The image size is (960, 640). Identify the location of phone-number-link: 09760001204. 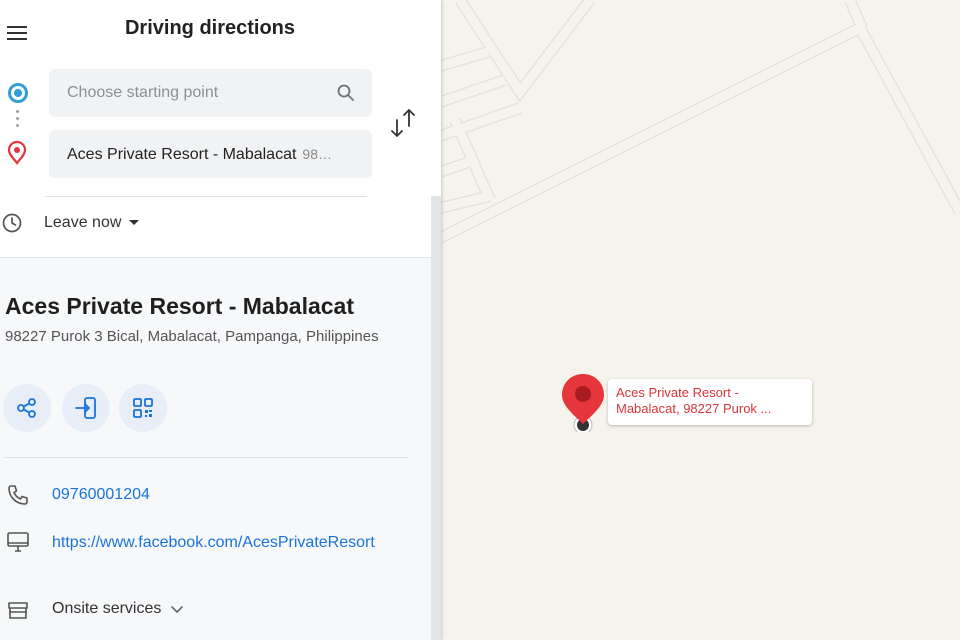
(101, 495).